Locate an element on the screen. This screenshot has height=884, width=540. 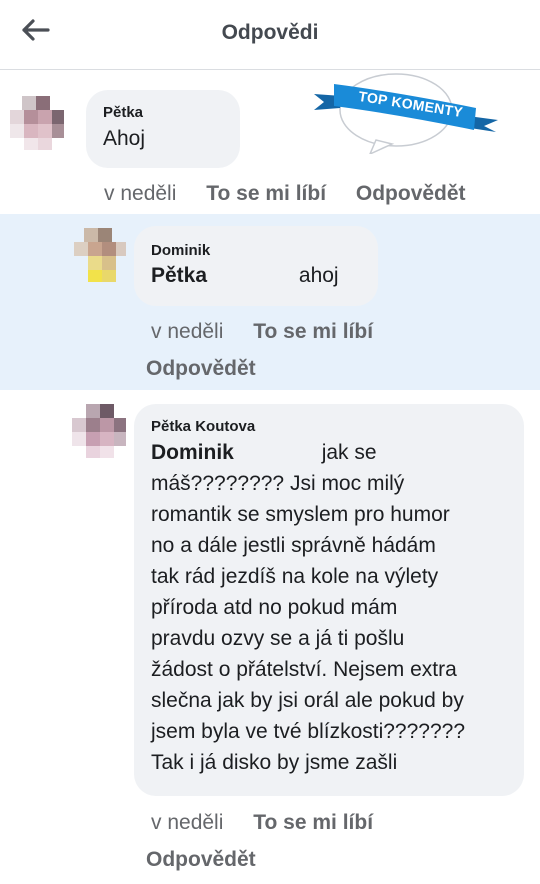
page-title: Odpovědi is located at coordinates (270, 32).